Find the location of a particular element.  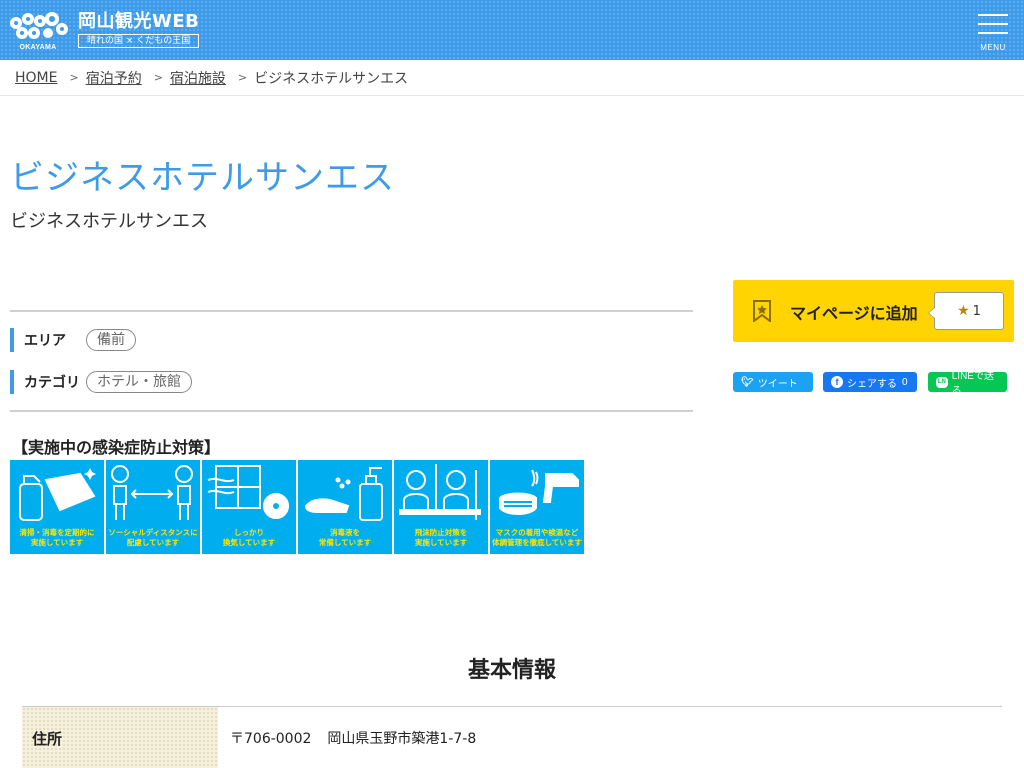

spray-wipe-icon: 清掃・消毒を定期的に 実施しています is located at coordinates (57, 507).